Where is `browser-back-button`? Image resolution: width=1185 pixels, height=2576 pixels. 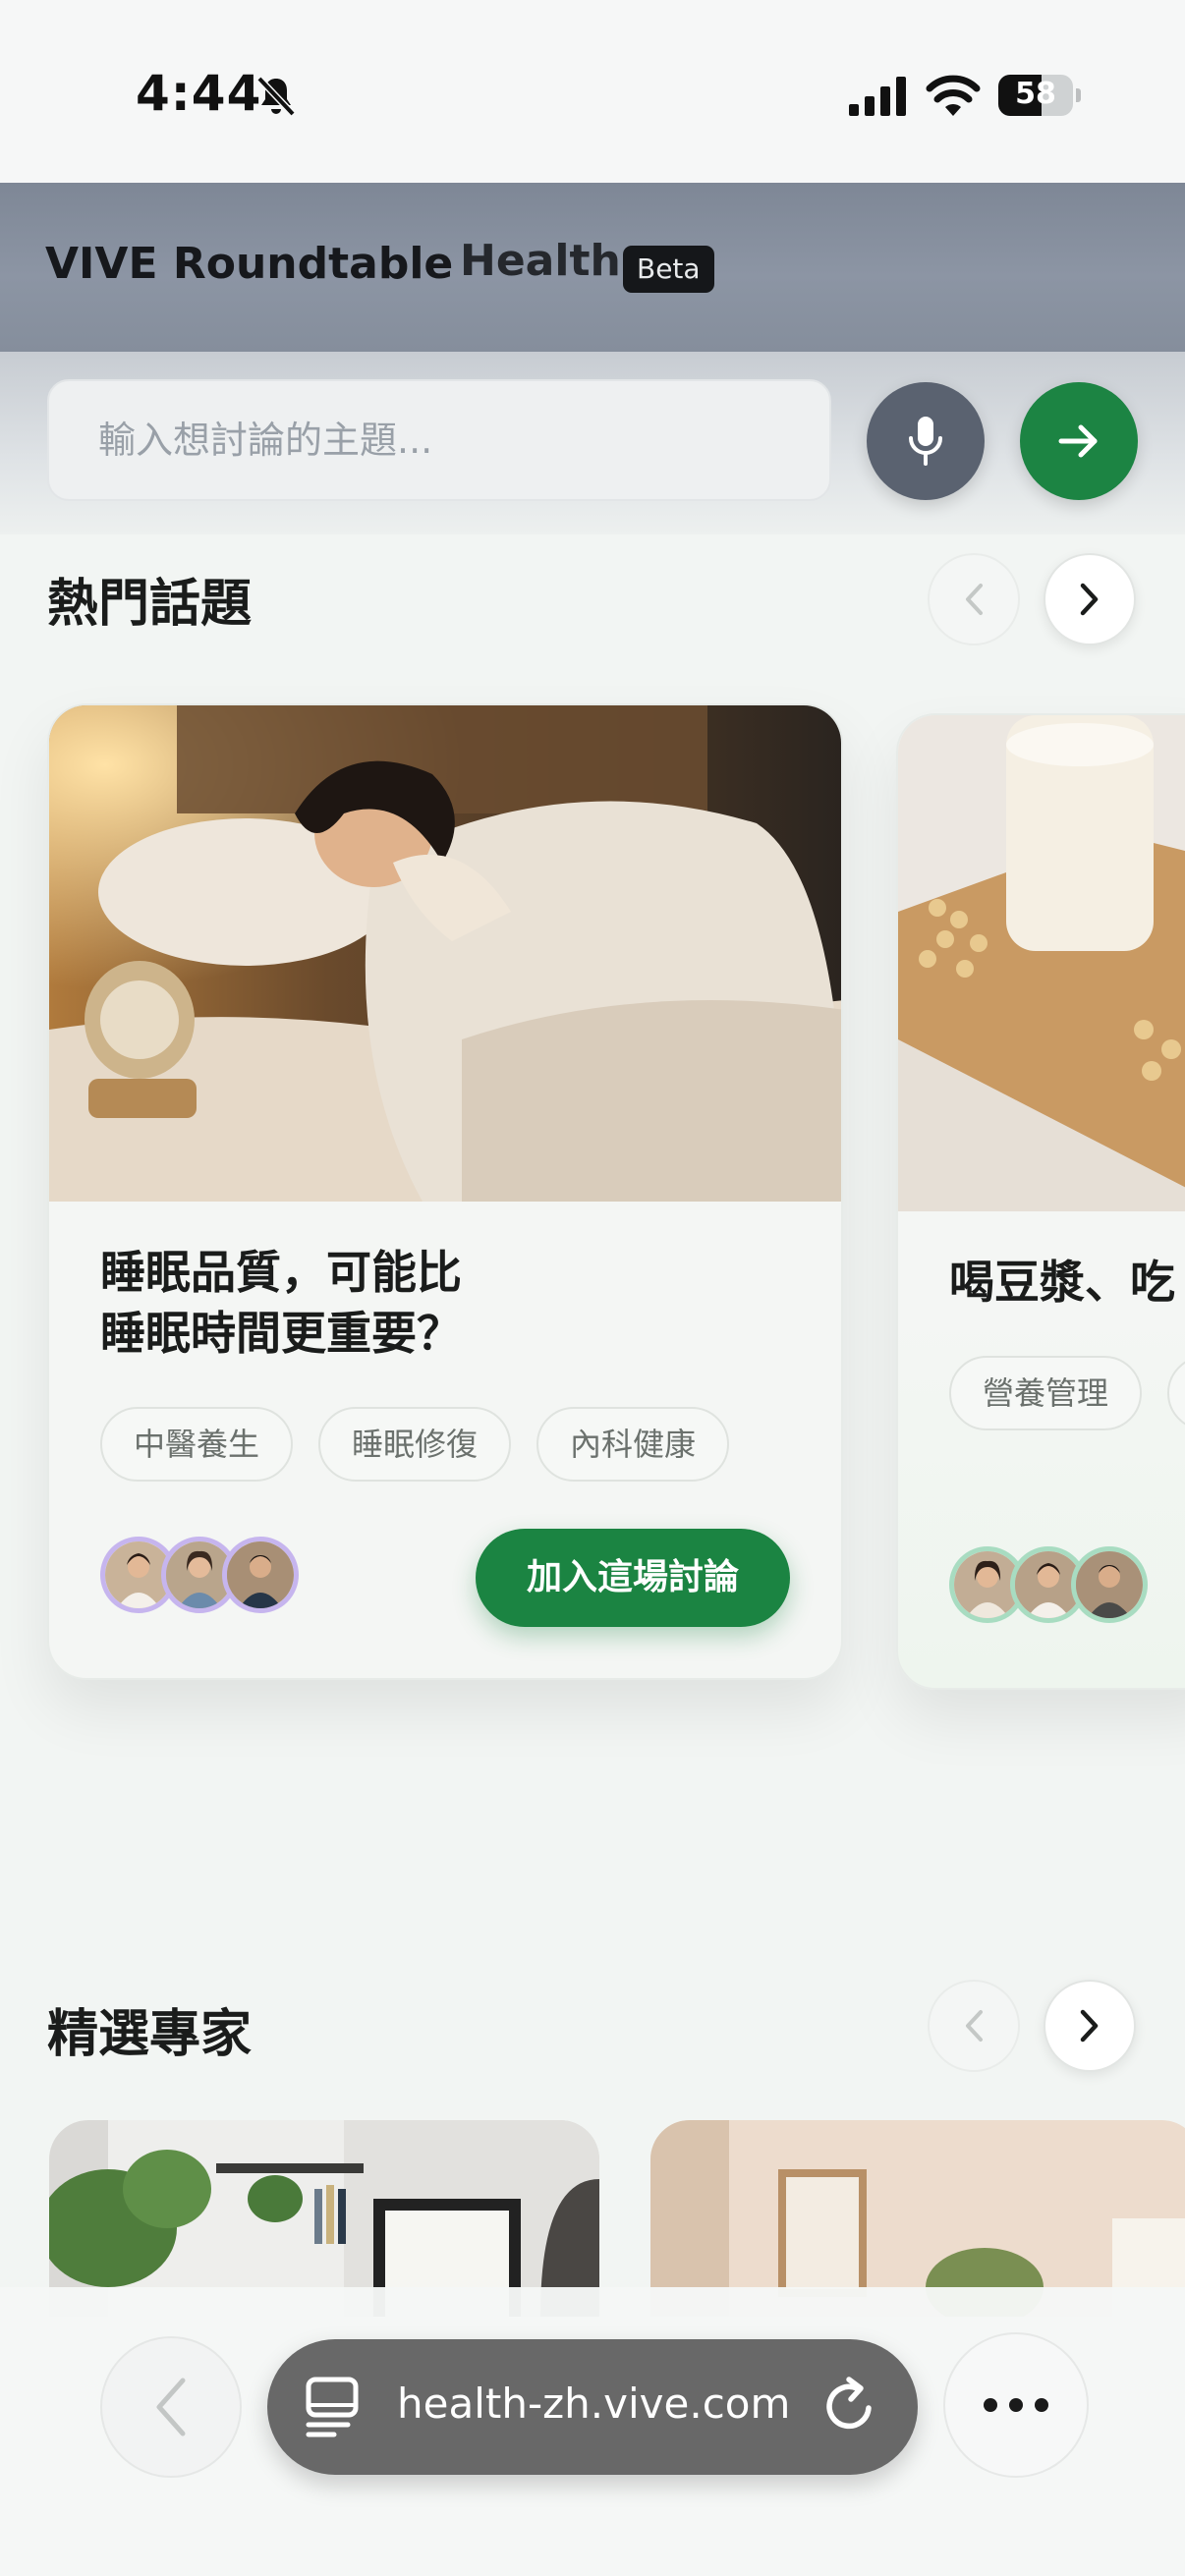 browser-back-button is located at coordinates (171, 2407).